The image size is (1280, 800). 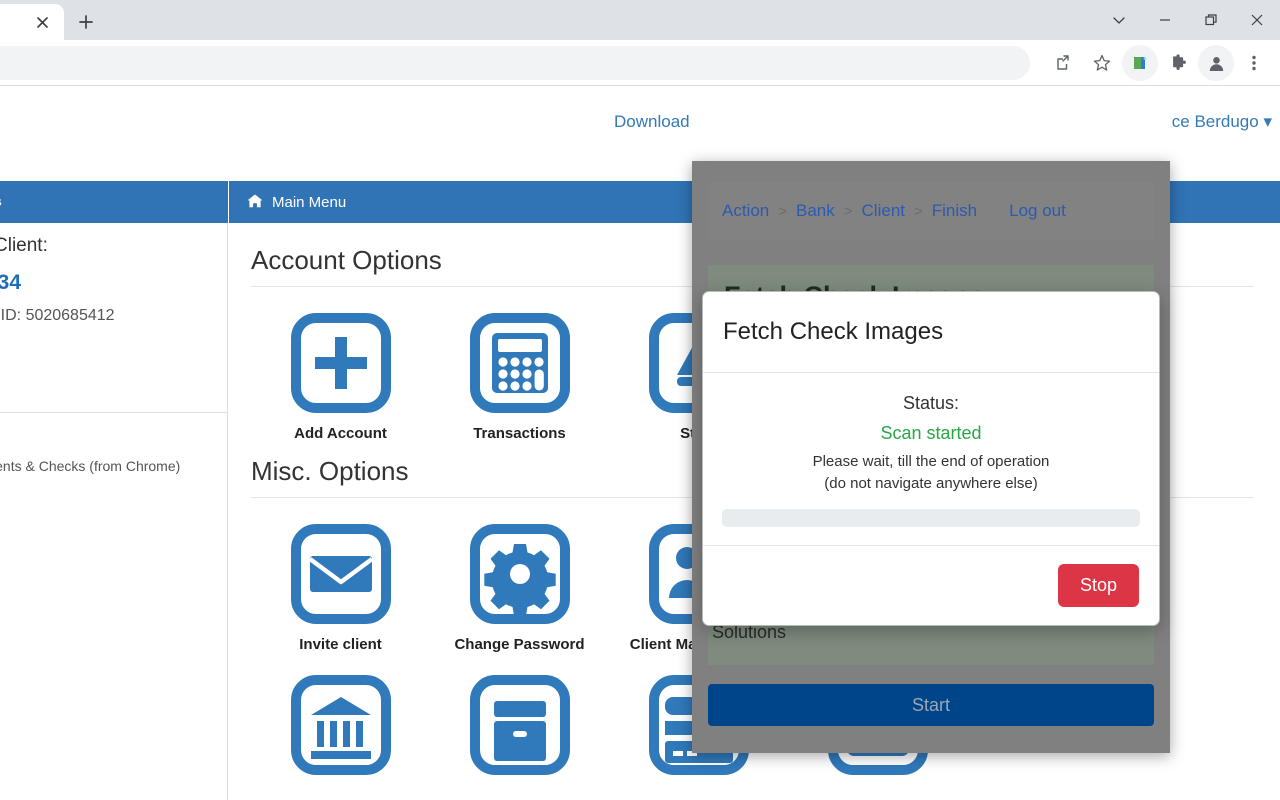 What do you see at coordinates (1267, 121) in the screenshot?
I see `chevron-down-icon: ▾` at bounding box center [1267, 121].